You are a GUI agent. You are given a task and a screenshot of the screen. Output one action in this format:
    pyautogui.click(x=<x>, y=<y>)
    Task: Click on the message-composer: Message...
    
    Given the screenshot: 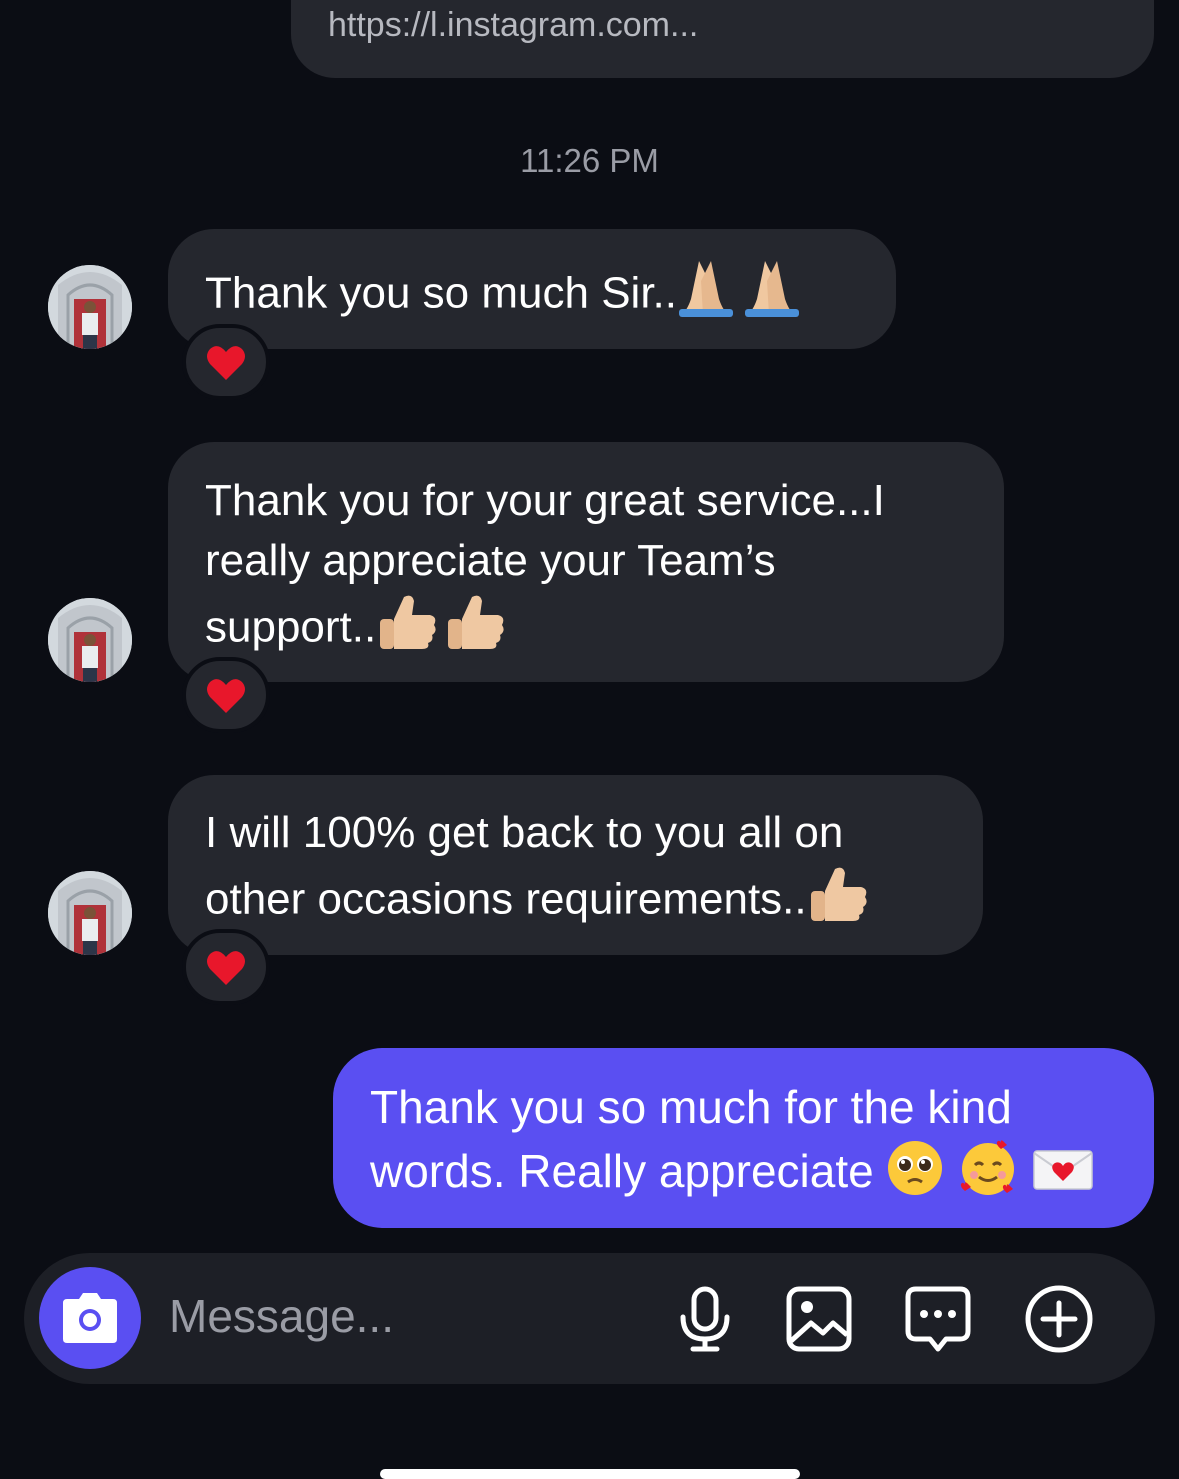 What is the action you would take?
    pyautogui.click(x=589, y=1318)
    